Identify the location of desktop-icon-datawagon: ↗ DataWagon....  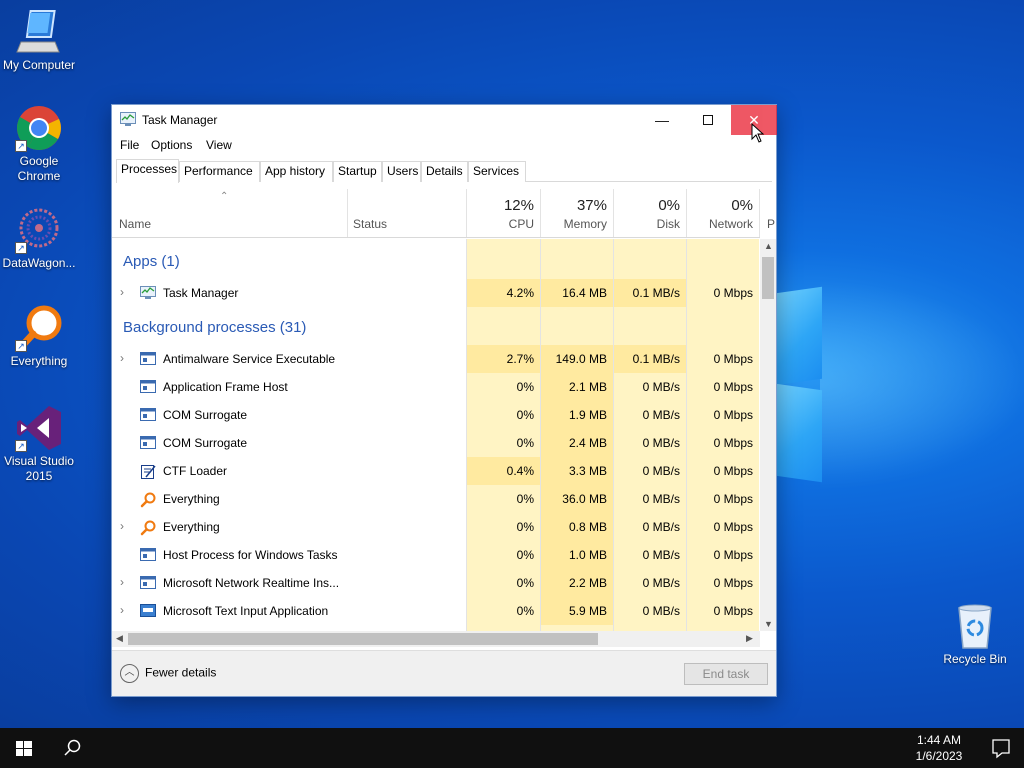
(39, 238).